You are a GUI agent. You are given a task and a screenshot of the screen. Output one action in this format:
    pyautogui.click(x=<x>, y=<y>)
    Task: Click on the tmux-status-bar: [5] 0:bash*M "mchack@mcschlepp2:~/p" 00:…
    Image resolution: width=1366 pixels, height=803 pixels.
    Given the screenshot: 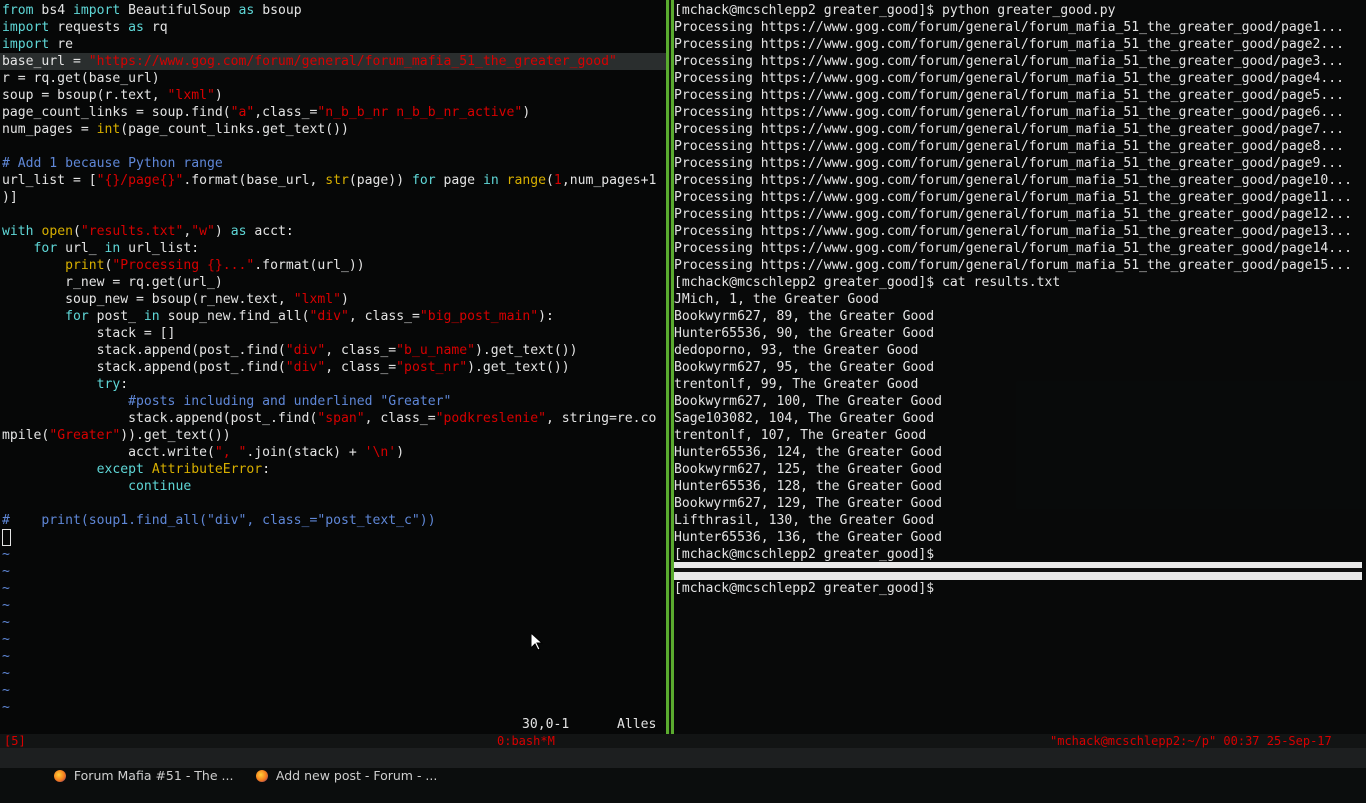 What is the action you would take?
    pyautogui.click(x=683, y=741)
    